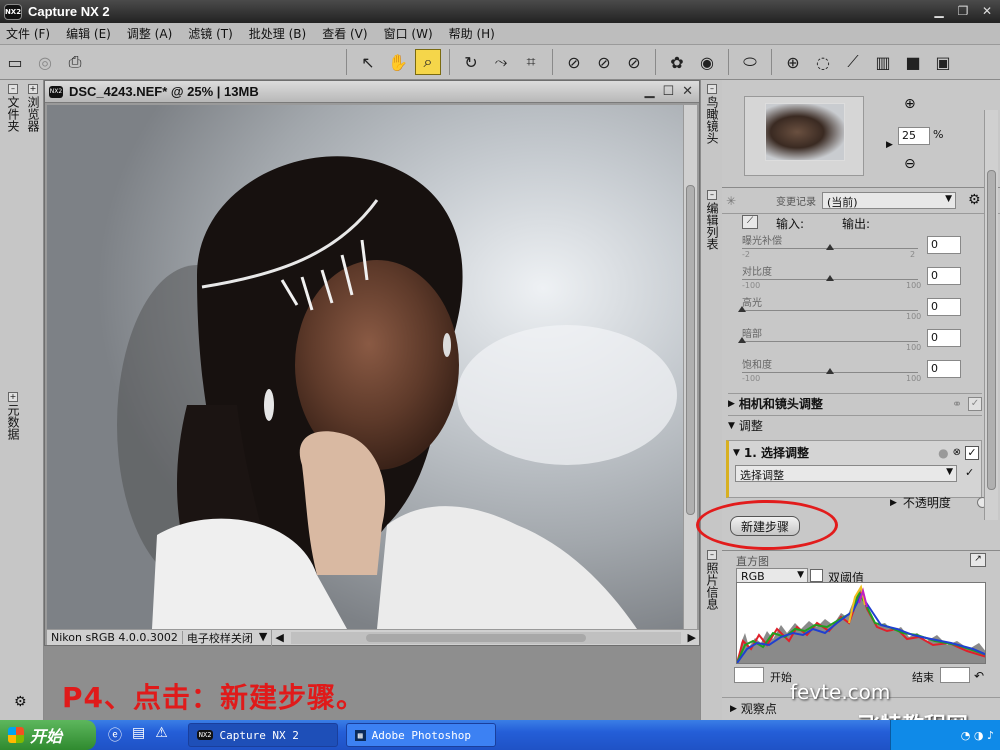  What do you see at coordinates (846, 473) in the screenshot?
I see `step-type-dropdown: 选择调整 ▼` at bounding box center [846, 473].